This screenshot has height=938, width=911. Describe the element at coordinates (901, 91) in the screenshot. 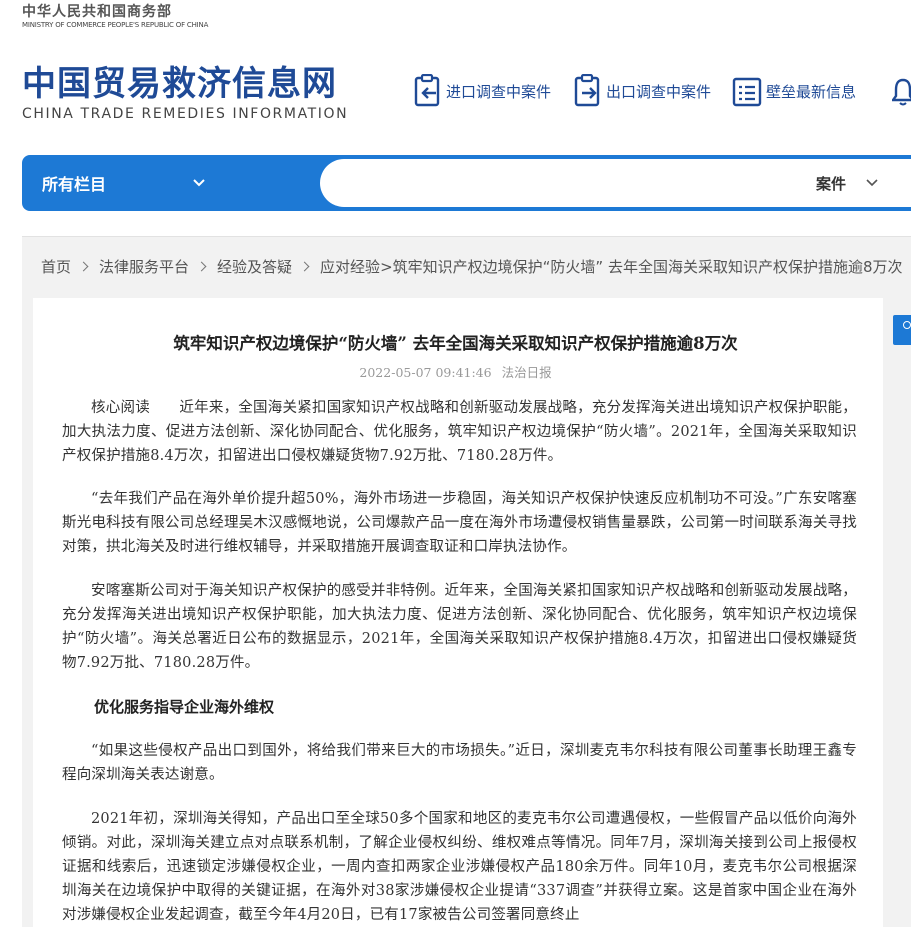

I see `bell-icon` at that location.